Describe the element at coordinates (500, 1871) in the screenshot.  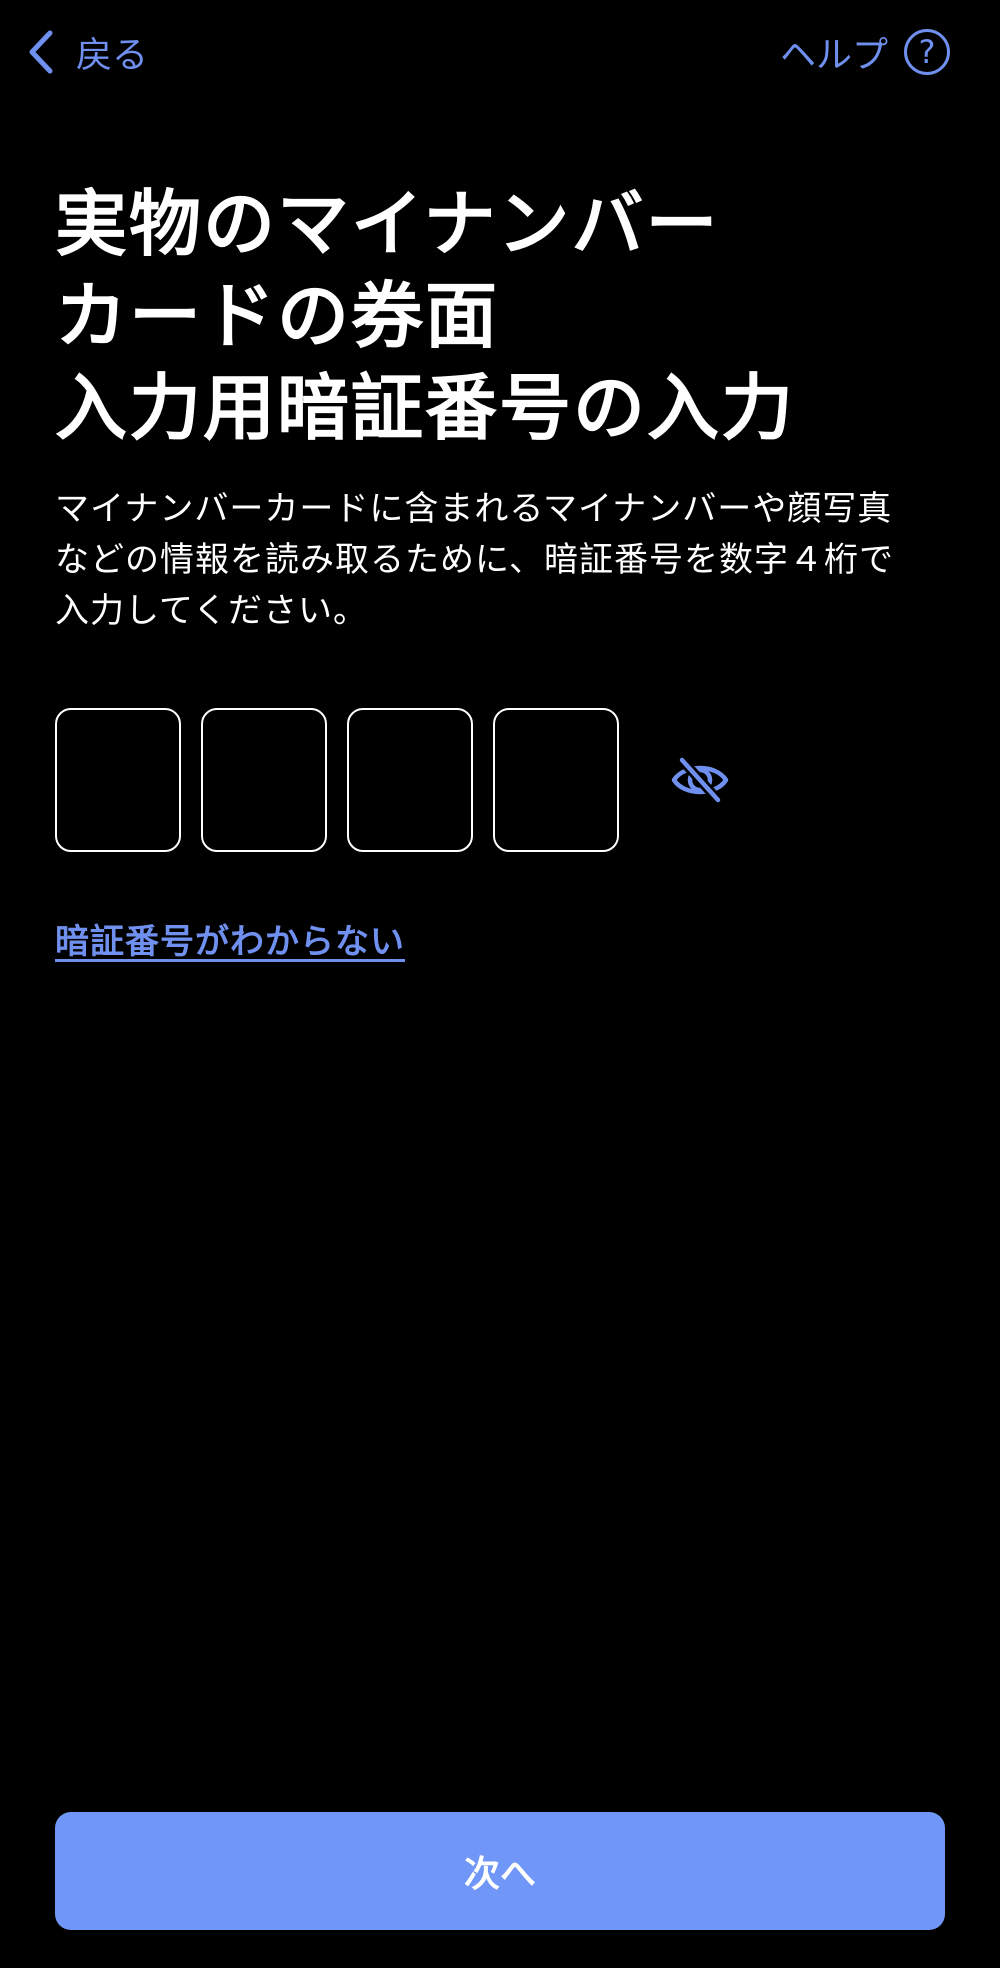
I see `next-button: 次へ` at that location.